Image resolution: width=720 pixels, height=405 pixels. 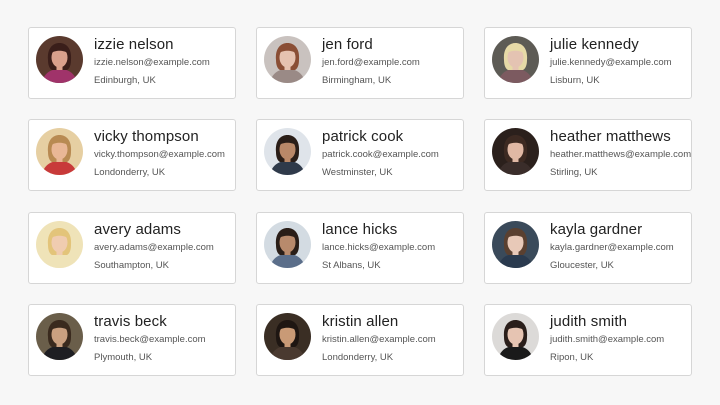 What do you see at coordinates (589, 321) in the screenshot?
I see `user-name: judith smith` at bounding box center [589, 321].